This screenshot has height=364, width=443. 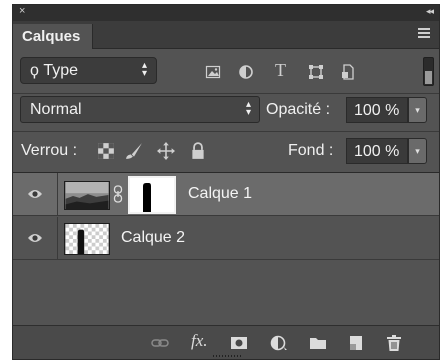 What do you see at coordinates (377, 110) in the screenshot?
I see `opacity-field: 100 %` at bounding box center [377, 110].